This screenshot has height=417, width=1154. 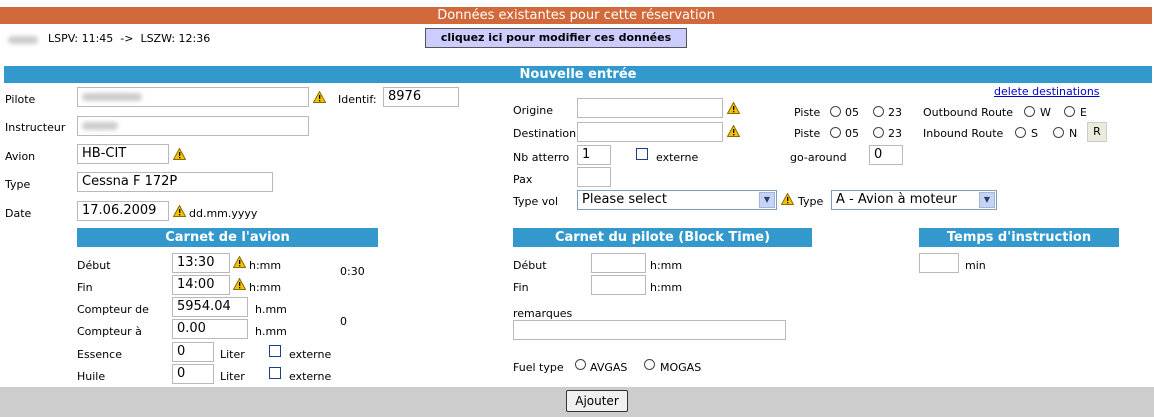 What do you see at coordinates (811, 201) in the screenshot?
I see `type2-label: Type` at bounding box center [811, 201].